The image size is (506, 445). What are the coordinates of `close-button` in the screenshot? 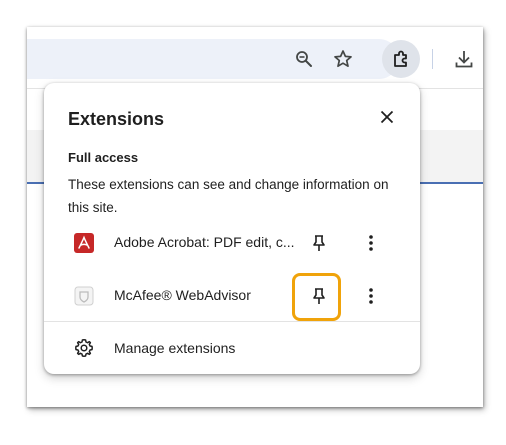 It's located at (387, 117).